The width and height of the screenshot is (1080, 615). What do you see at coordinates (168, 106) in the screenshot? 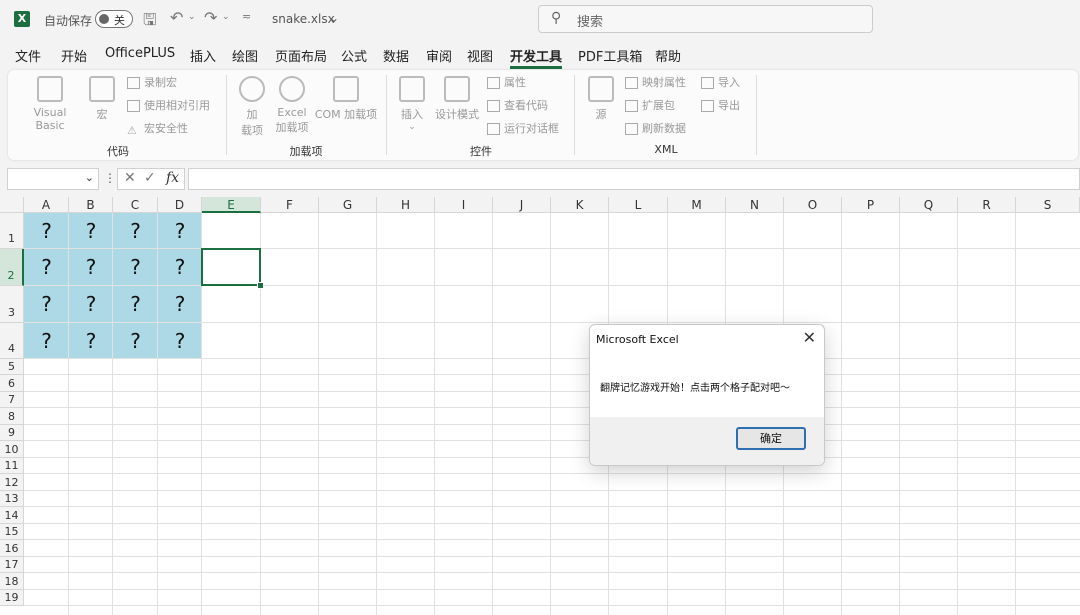
I see `relative-reference-button: 使用相对引用` at bounding box center [168, 106].